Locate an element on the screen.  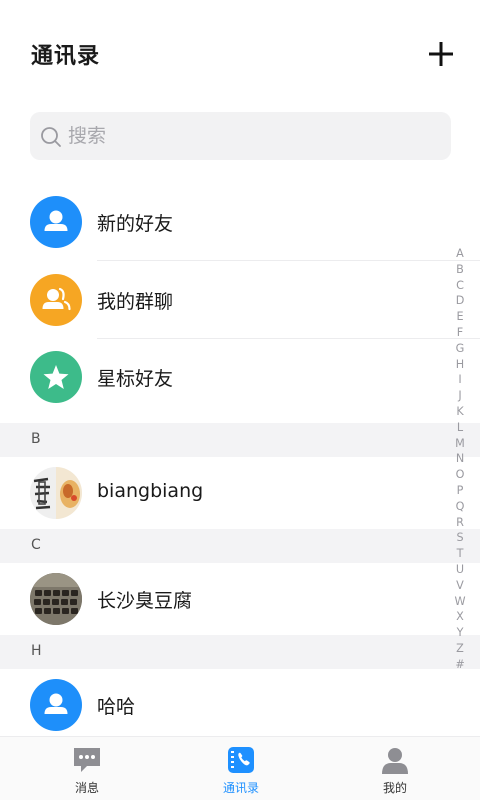
new-friends-label: 新的好友 is located at coordinates (135, 224).